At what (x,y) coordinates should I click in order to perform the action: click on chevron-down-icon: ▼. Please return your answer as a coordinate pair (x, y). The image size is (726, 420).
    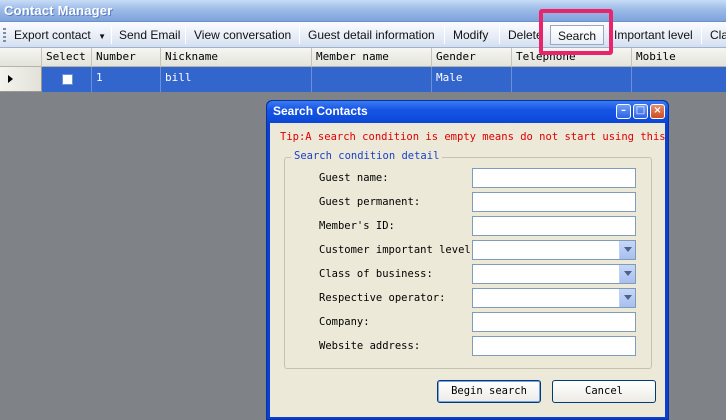
    Looking at the image, I should click on (102, 36).